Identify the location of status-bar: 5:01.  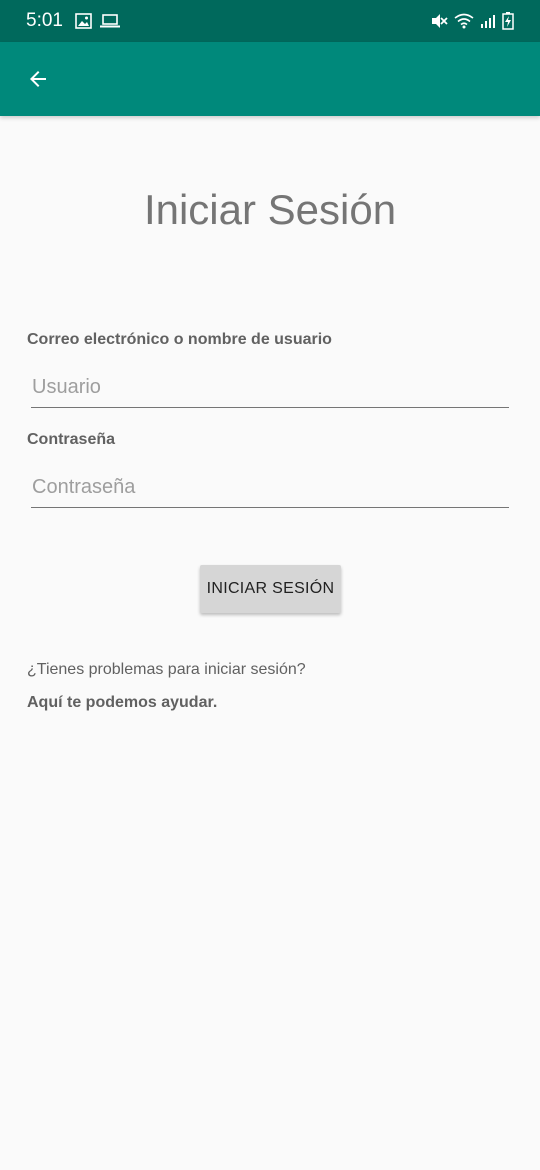
(270, 21).